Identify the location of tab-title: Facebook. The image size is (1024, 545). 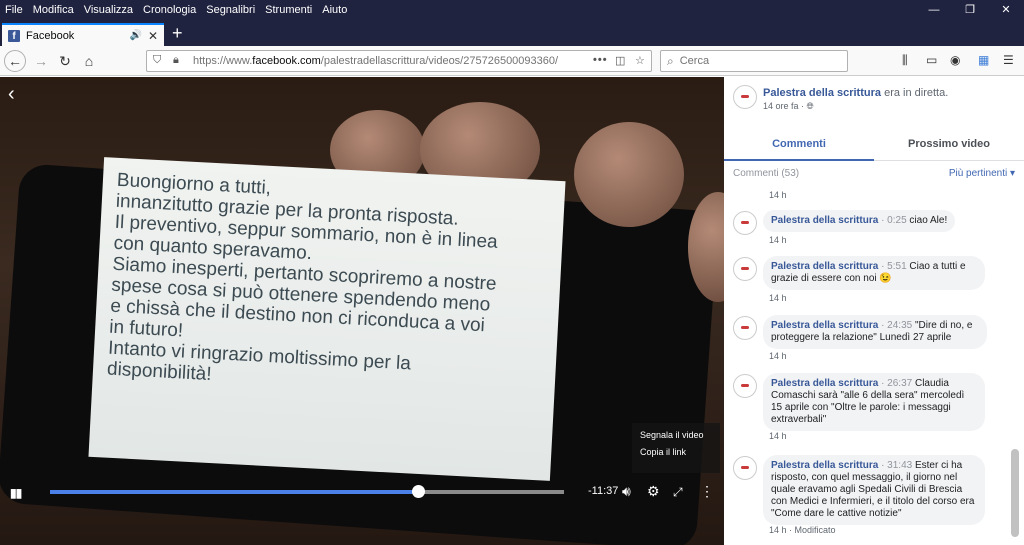
(50, 35).